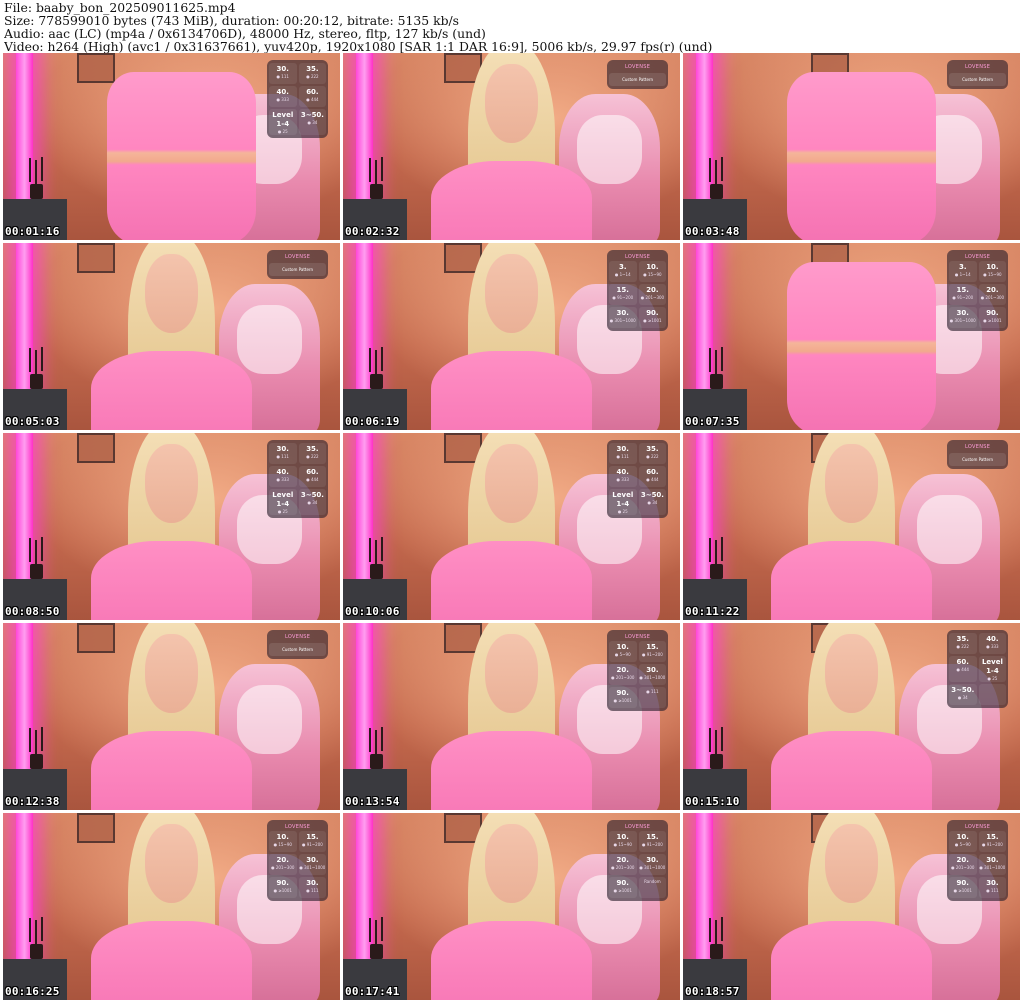  Describe the element at coordinates (851, 146) in the screenshot. I see `video-thumbnail: LOVENSE Custom Pattern 00:03:48` at that location.